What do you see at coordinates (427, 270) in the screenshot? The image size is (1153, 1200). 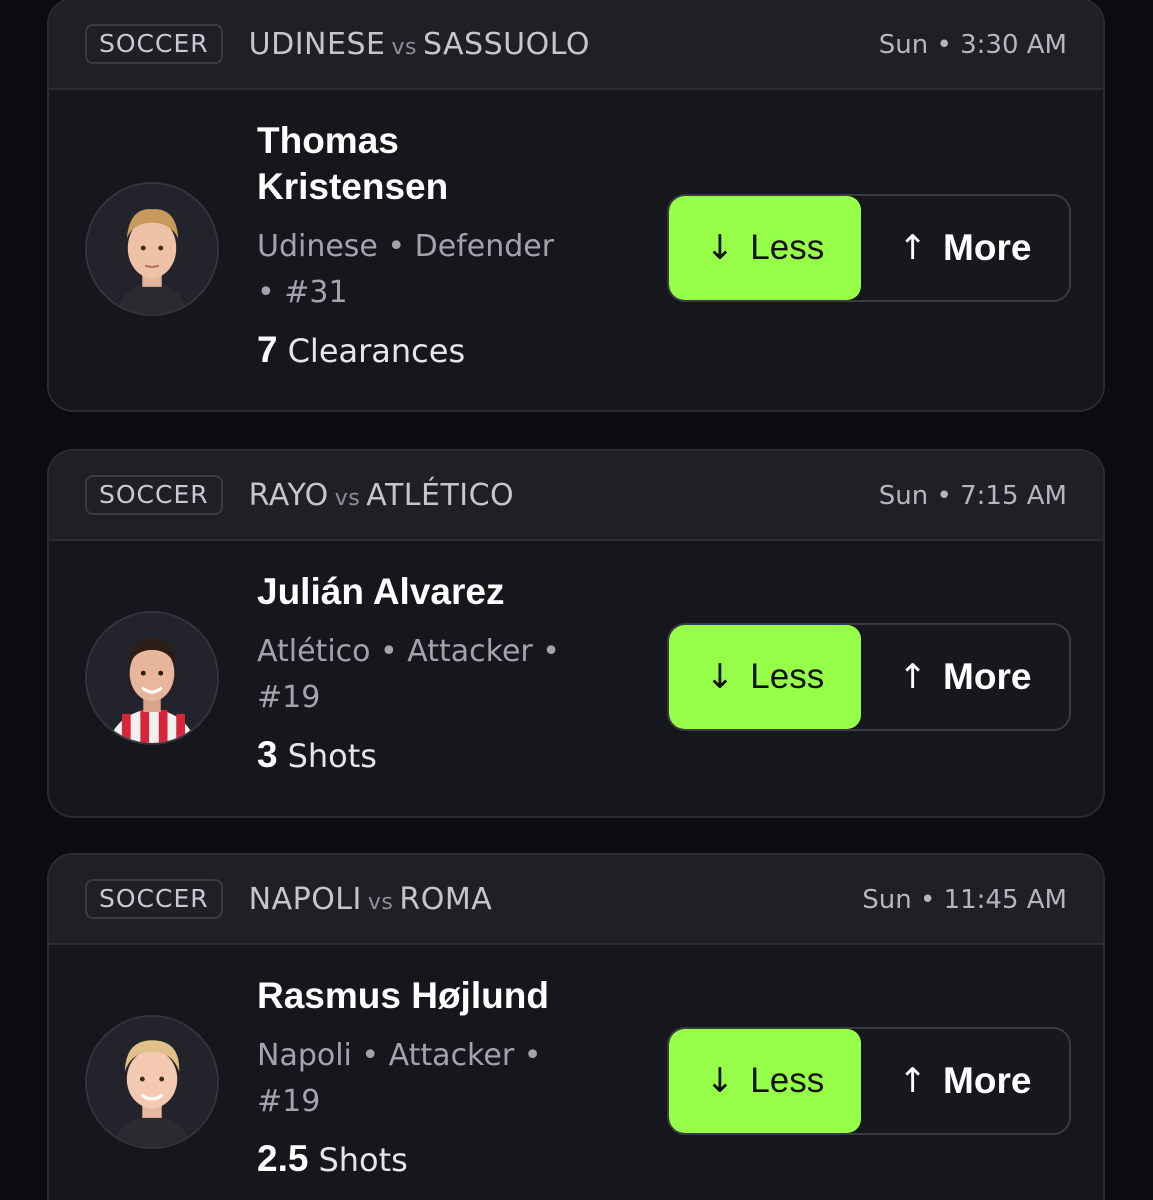 I see `player-meta: Udinese • Defender • #31` at bounding box center [427, 270].